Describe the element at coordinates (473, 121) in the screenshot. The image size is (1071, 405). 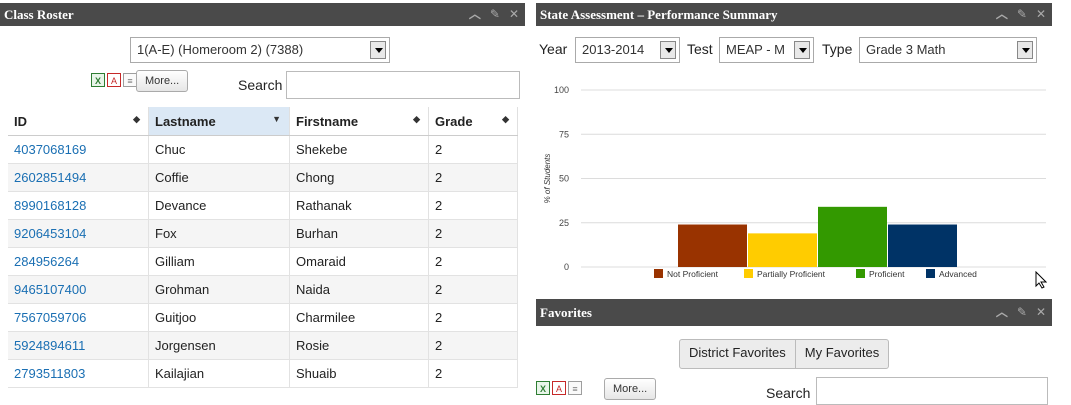
I see `column-header-grade: Grade ◆` at that location.